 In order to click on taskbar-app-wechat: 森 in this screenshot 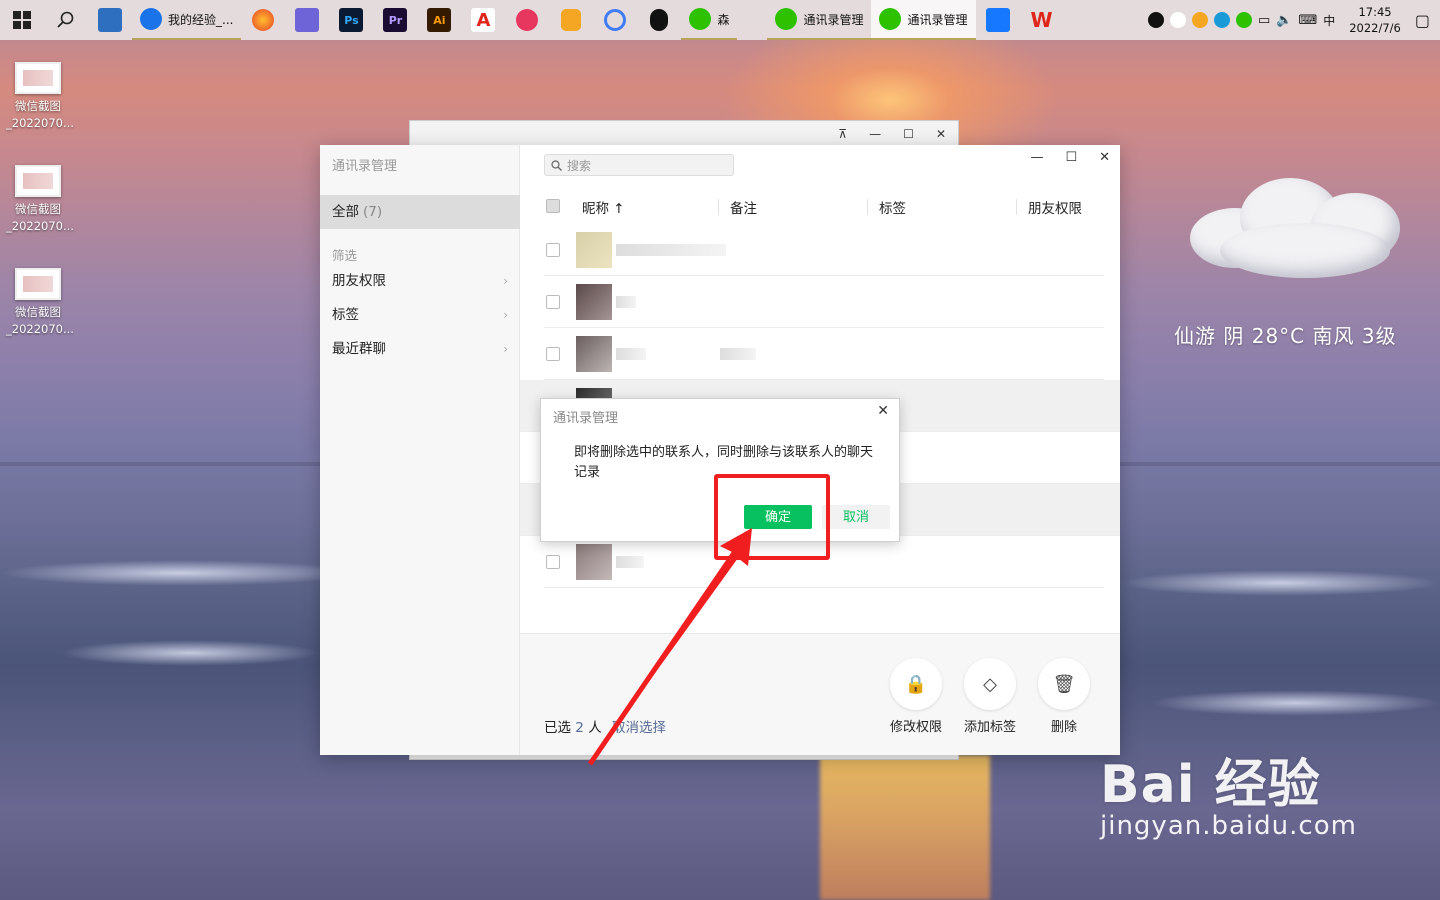, I will do `click(709, 20)`.